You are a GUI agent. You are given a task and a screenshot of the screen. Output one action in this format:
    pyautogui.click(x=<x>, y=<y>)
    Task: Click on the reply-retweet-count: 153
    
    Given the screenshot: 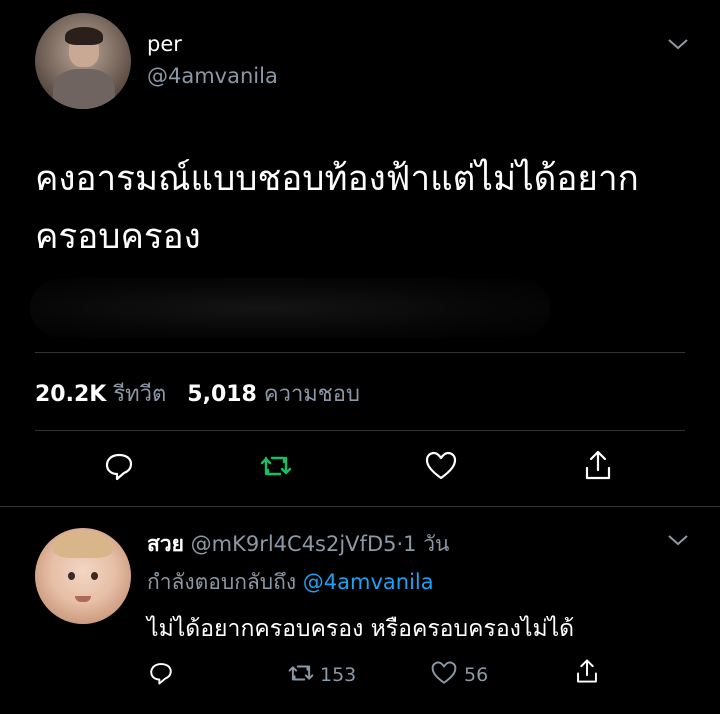 What is the action you would take?
    pyautogui.click(x=338, y=675)
    